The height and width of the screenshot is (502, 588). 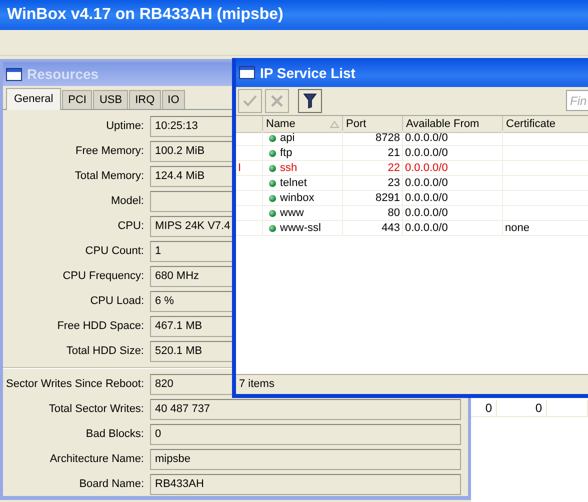 What do you see at coordinates (111, 484) in the screenshot?
I see `field-label: Board Name:` at bounding box center [111, 484].